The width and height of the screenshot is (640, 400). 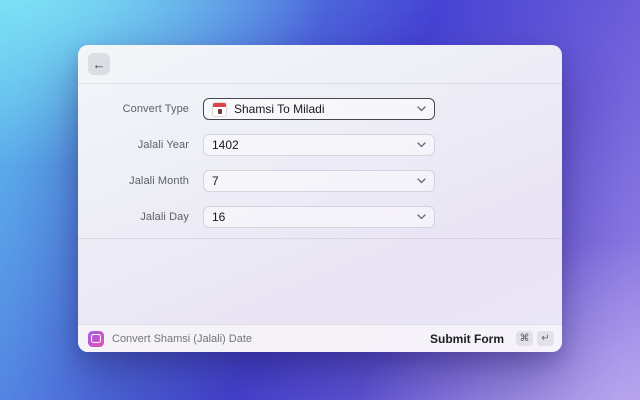 I want to click on window-header: ←, so click(x=320, y=64).